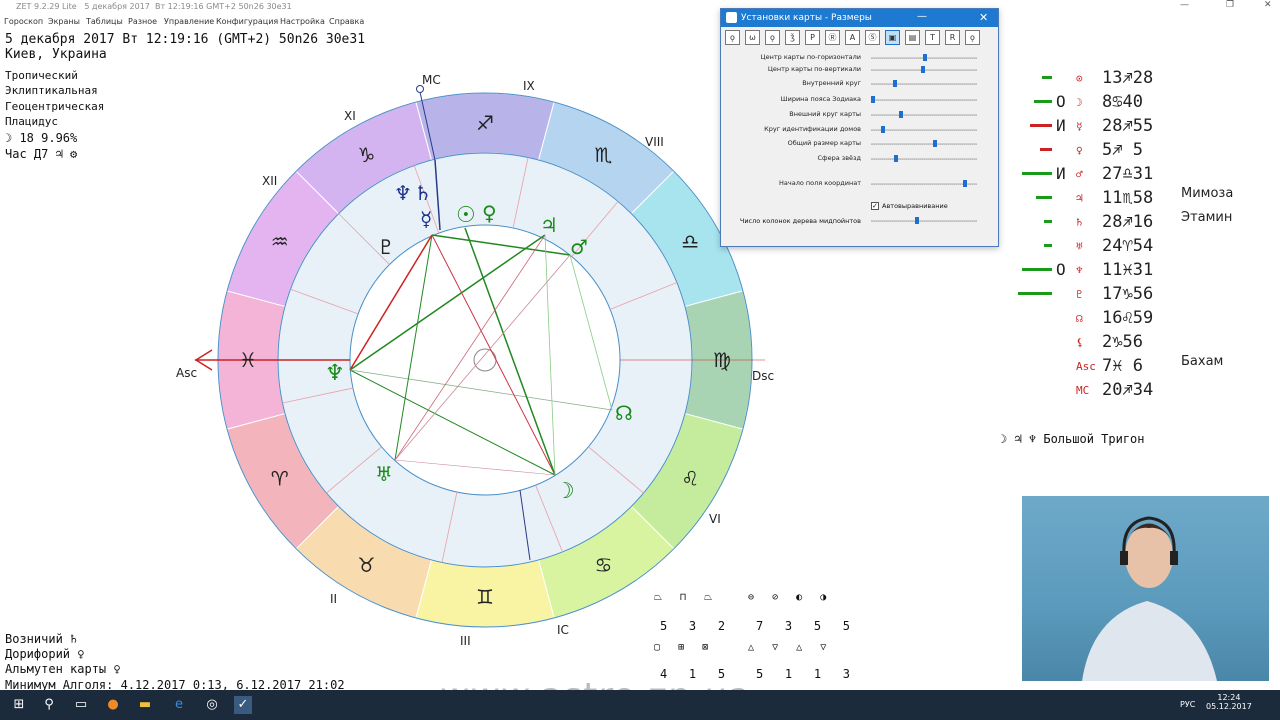  What do you see at coordinates (852, 37) in the screenshot?
I see `toolbar-button: A` at bounding box center [852, 37].